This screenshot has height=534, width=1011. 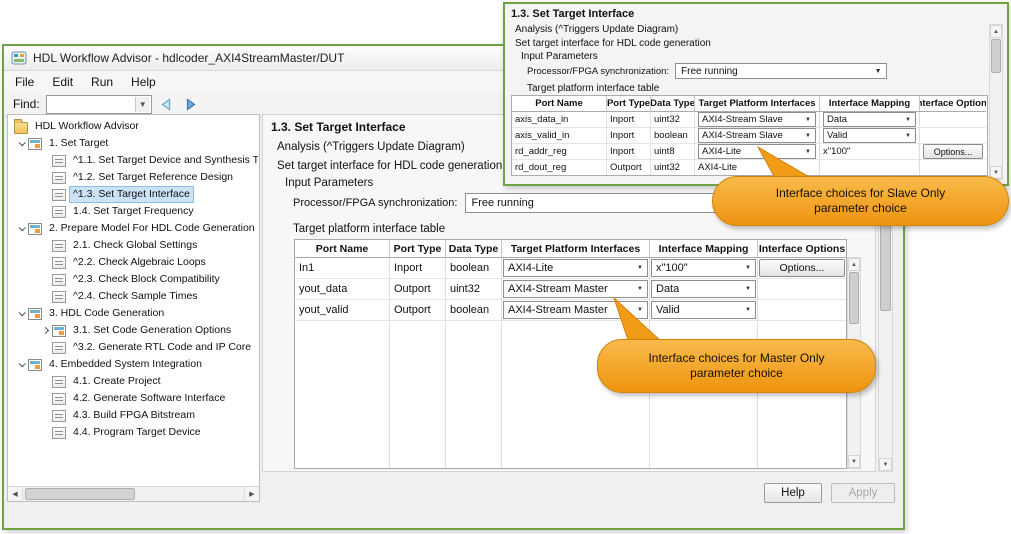 What do you see at coordinates (133, 415) in the screenshot?
I see `tree-item: 4.3. Build FPGA Bitstream` at bounding box center [133, 415].